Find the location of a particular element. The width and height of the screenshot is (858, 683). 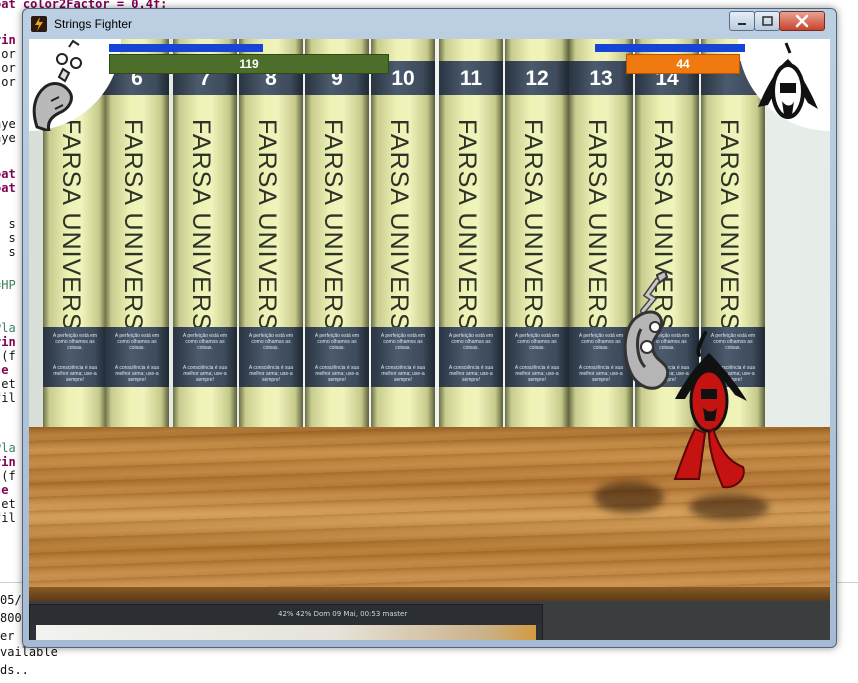

player2-portrait is located at coordinates (784, 85).